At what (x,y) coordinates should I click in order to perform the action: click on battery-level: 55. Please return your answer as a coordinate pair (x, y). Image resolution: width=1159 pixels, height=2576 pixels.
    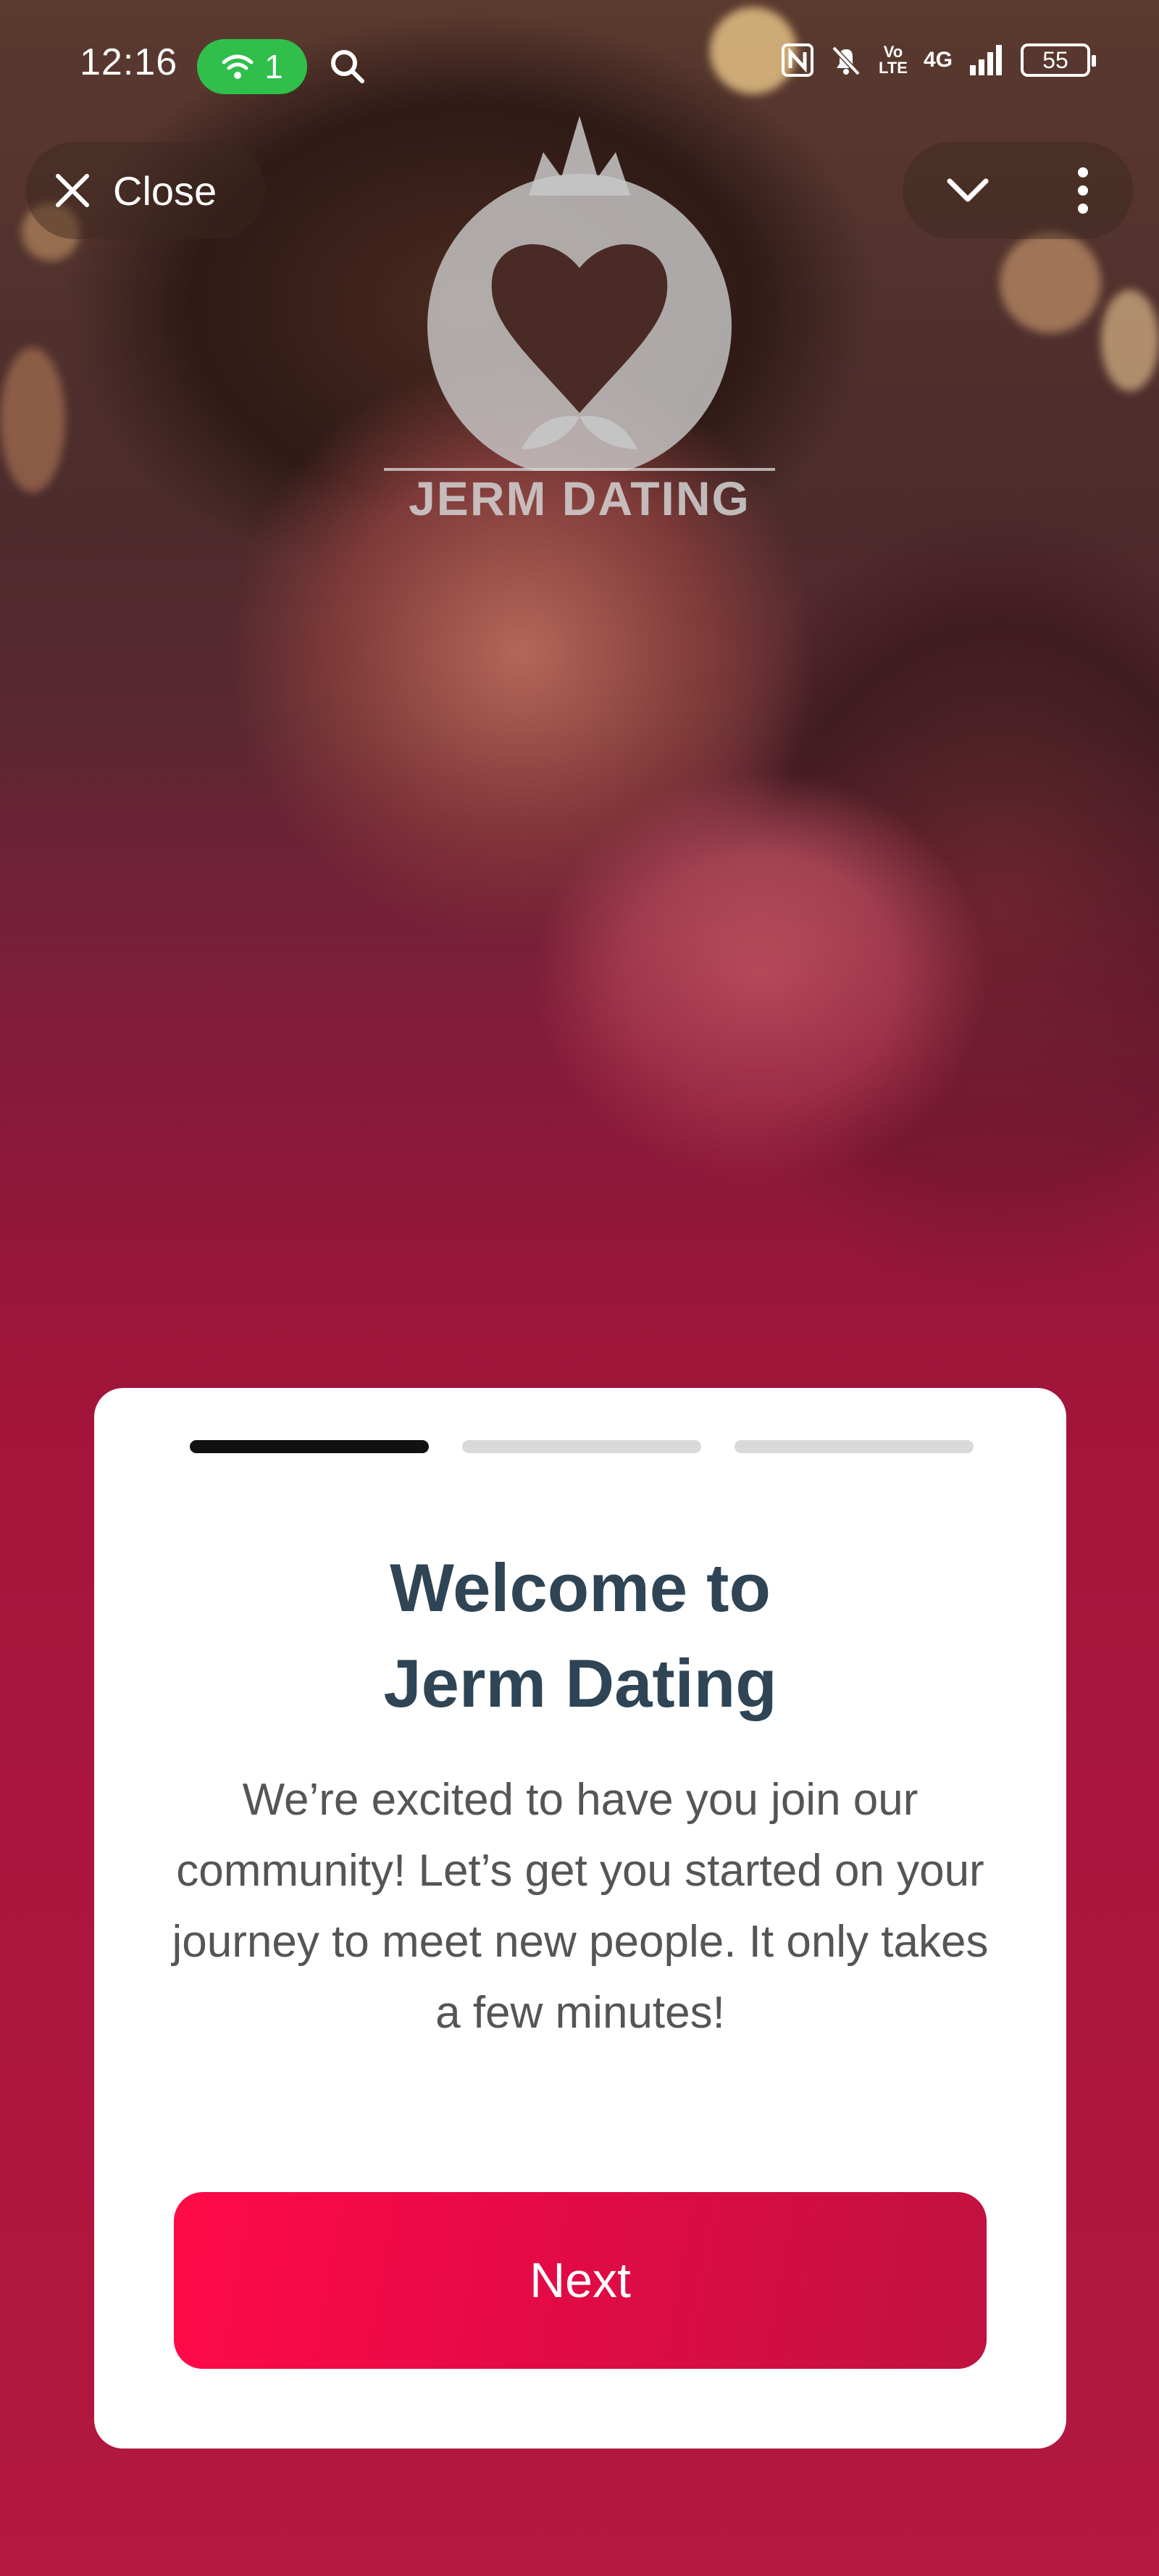
    Looking at the image, I should click on (1055, 59).